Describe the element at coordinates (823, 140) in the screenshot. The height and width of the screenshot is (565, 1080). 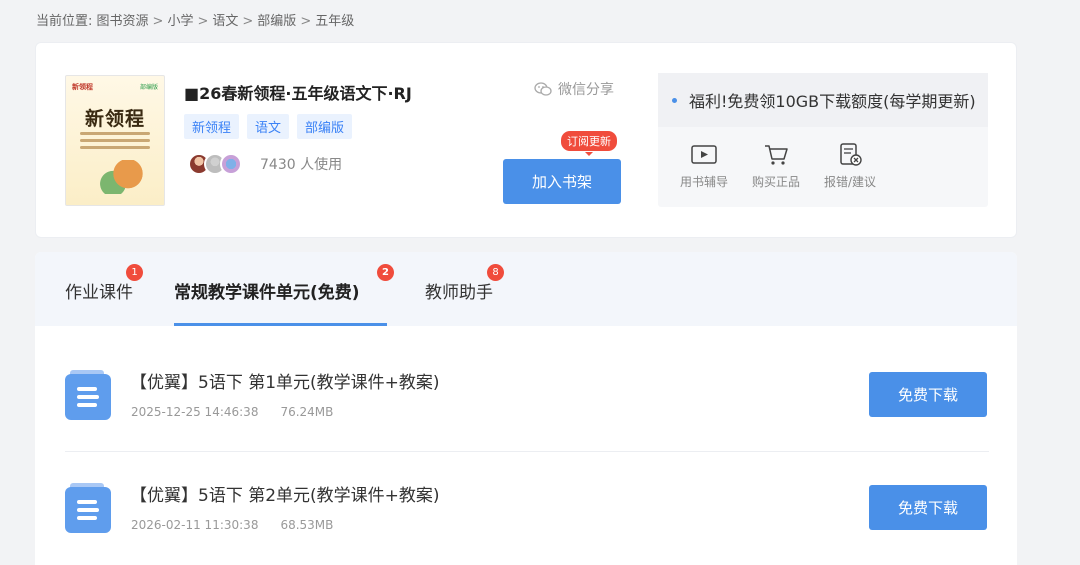
I see `service-panel: 福利!免费领10GB下载额度(每学期更新) 用书辅导 购买正品 报错/建议` at that location.